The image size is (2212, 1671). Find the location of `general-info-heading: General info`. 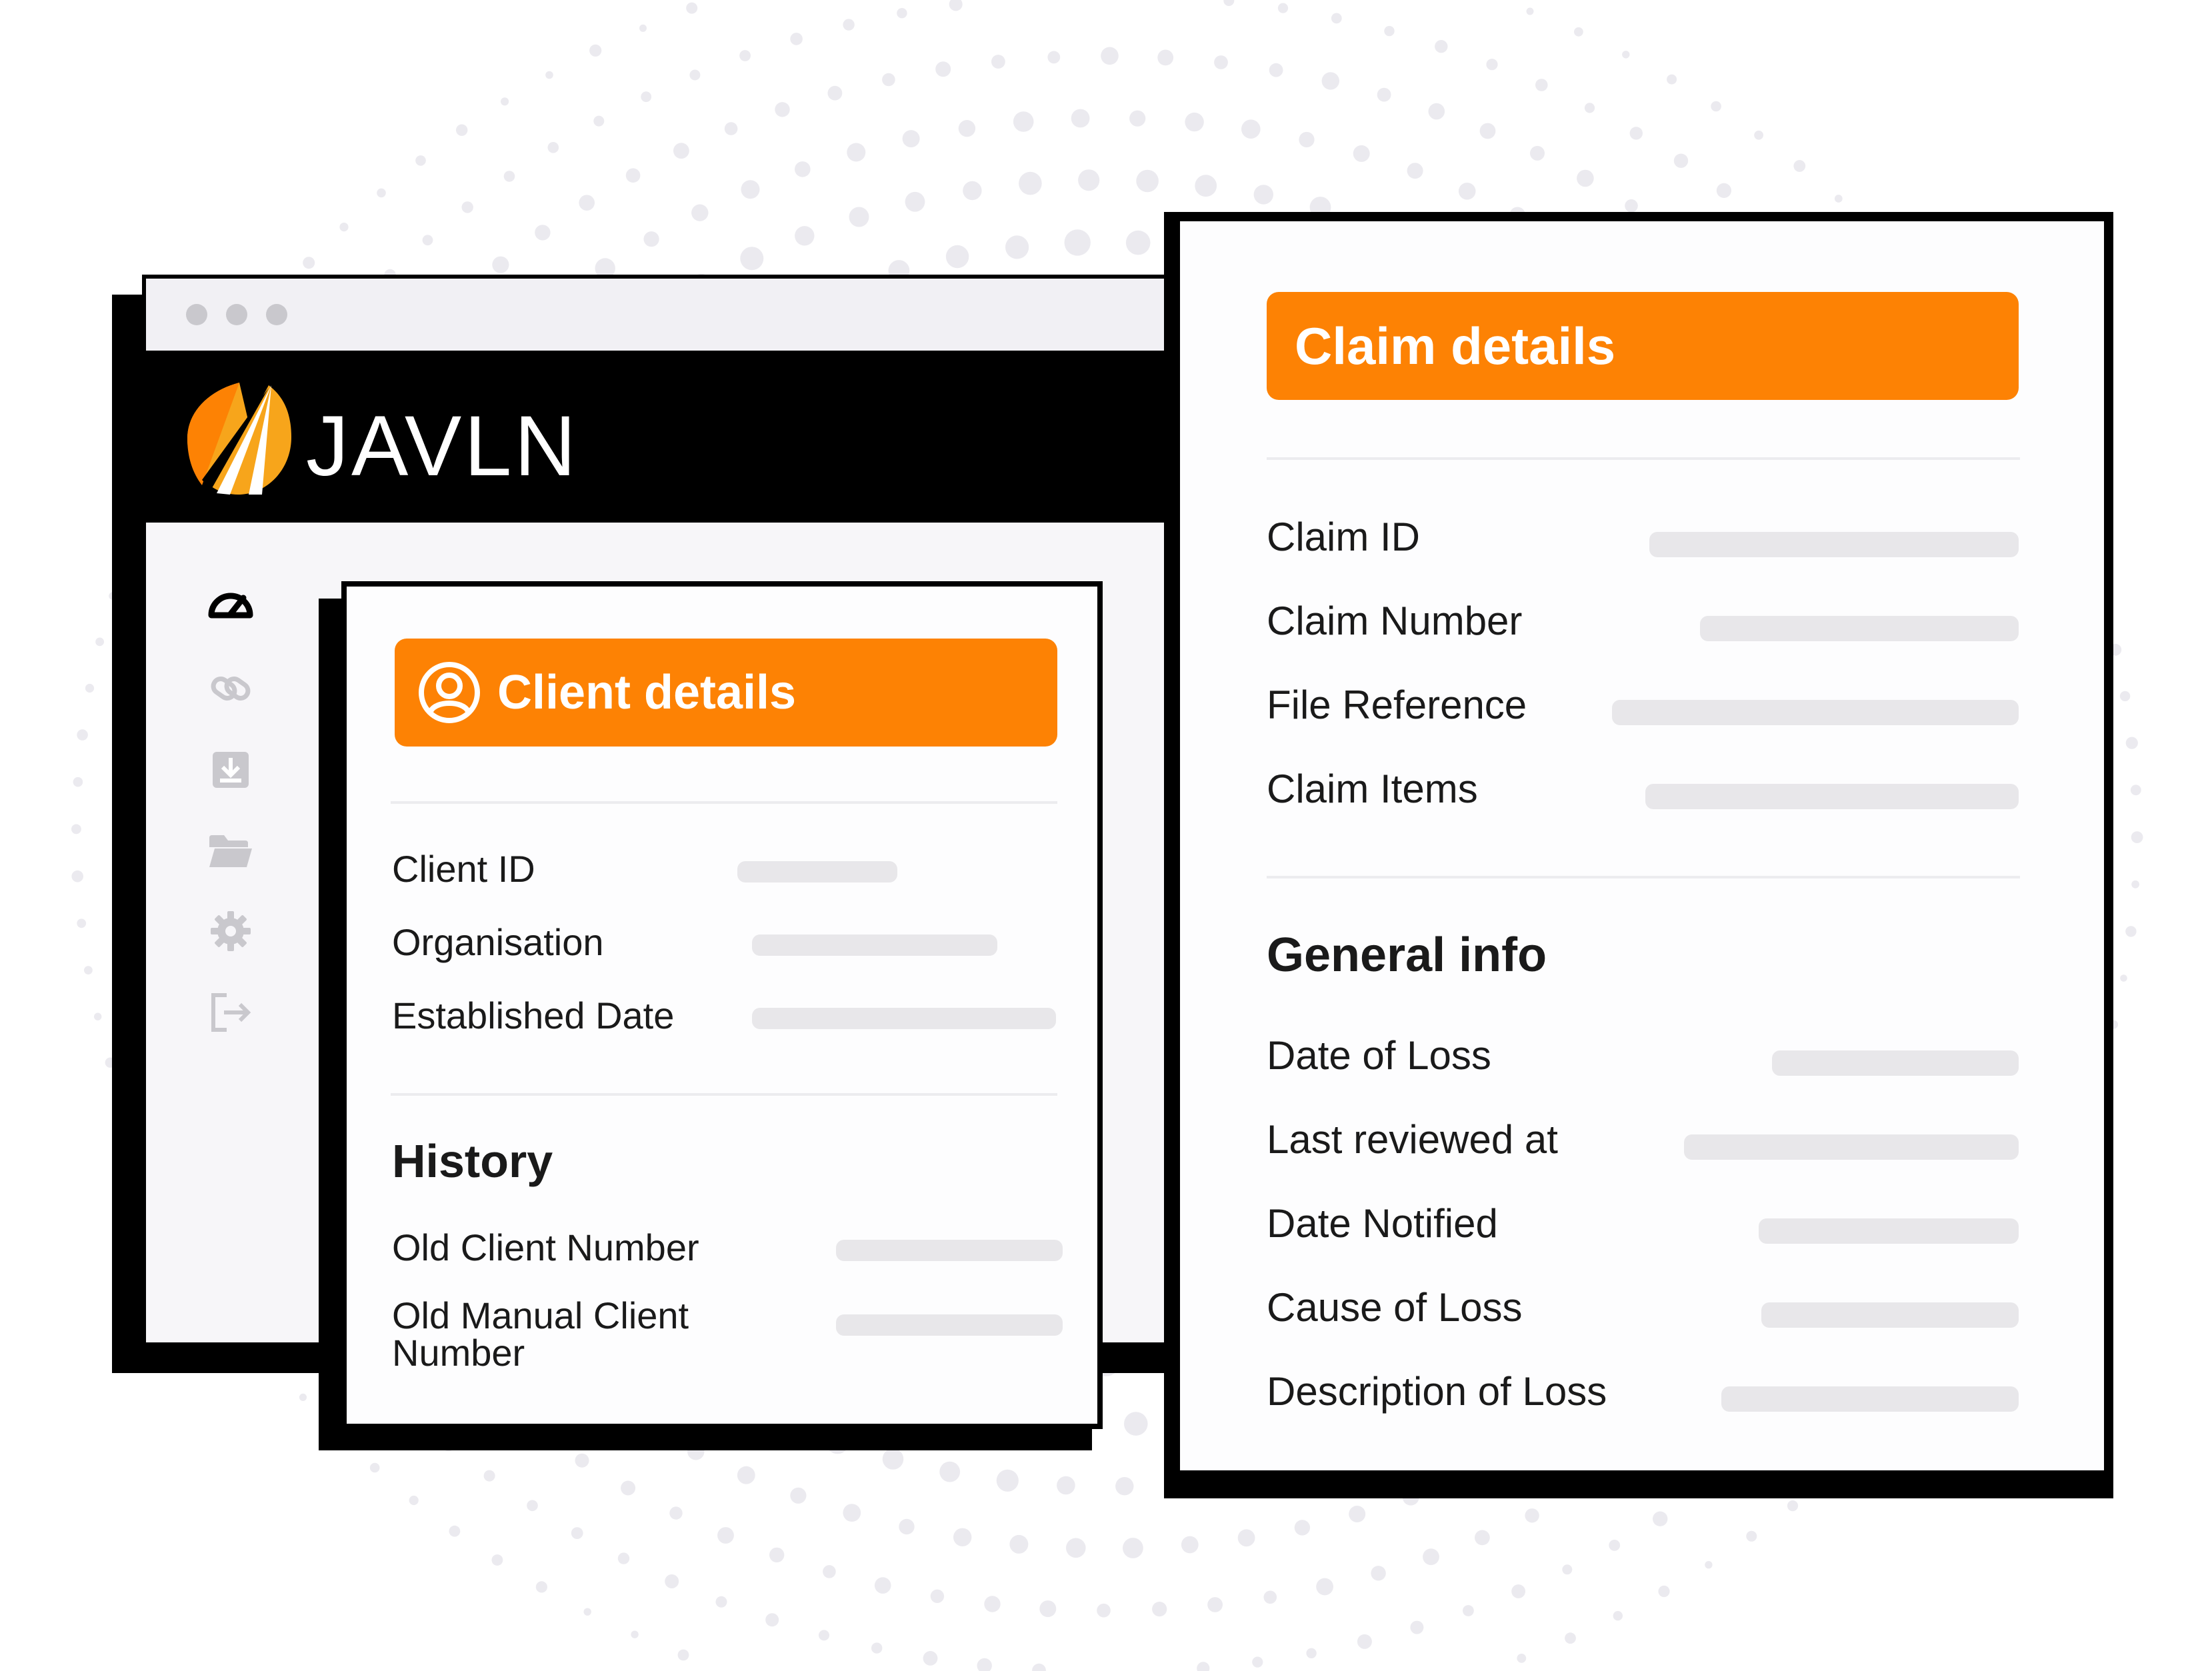

general-info-heading: General info is located at coordinates (1407, 955).